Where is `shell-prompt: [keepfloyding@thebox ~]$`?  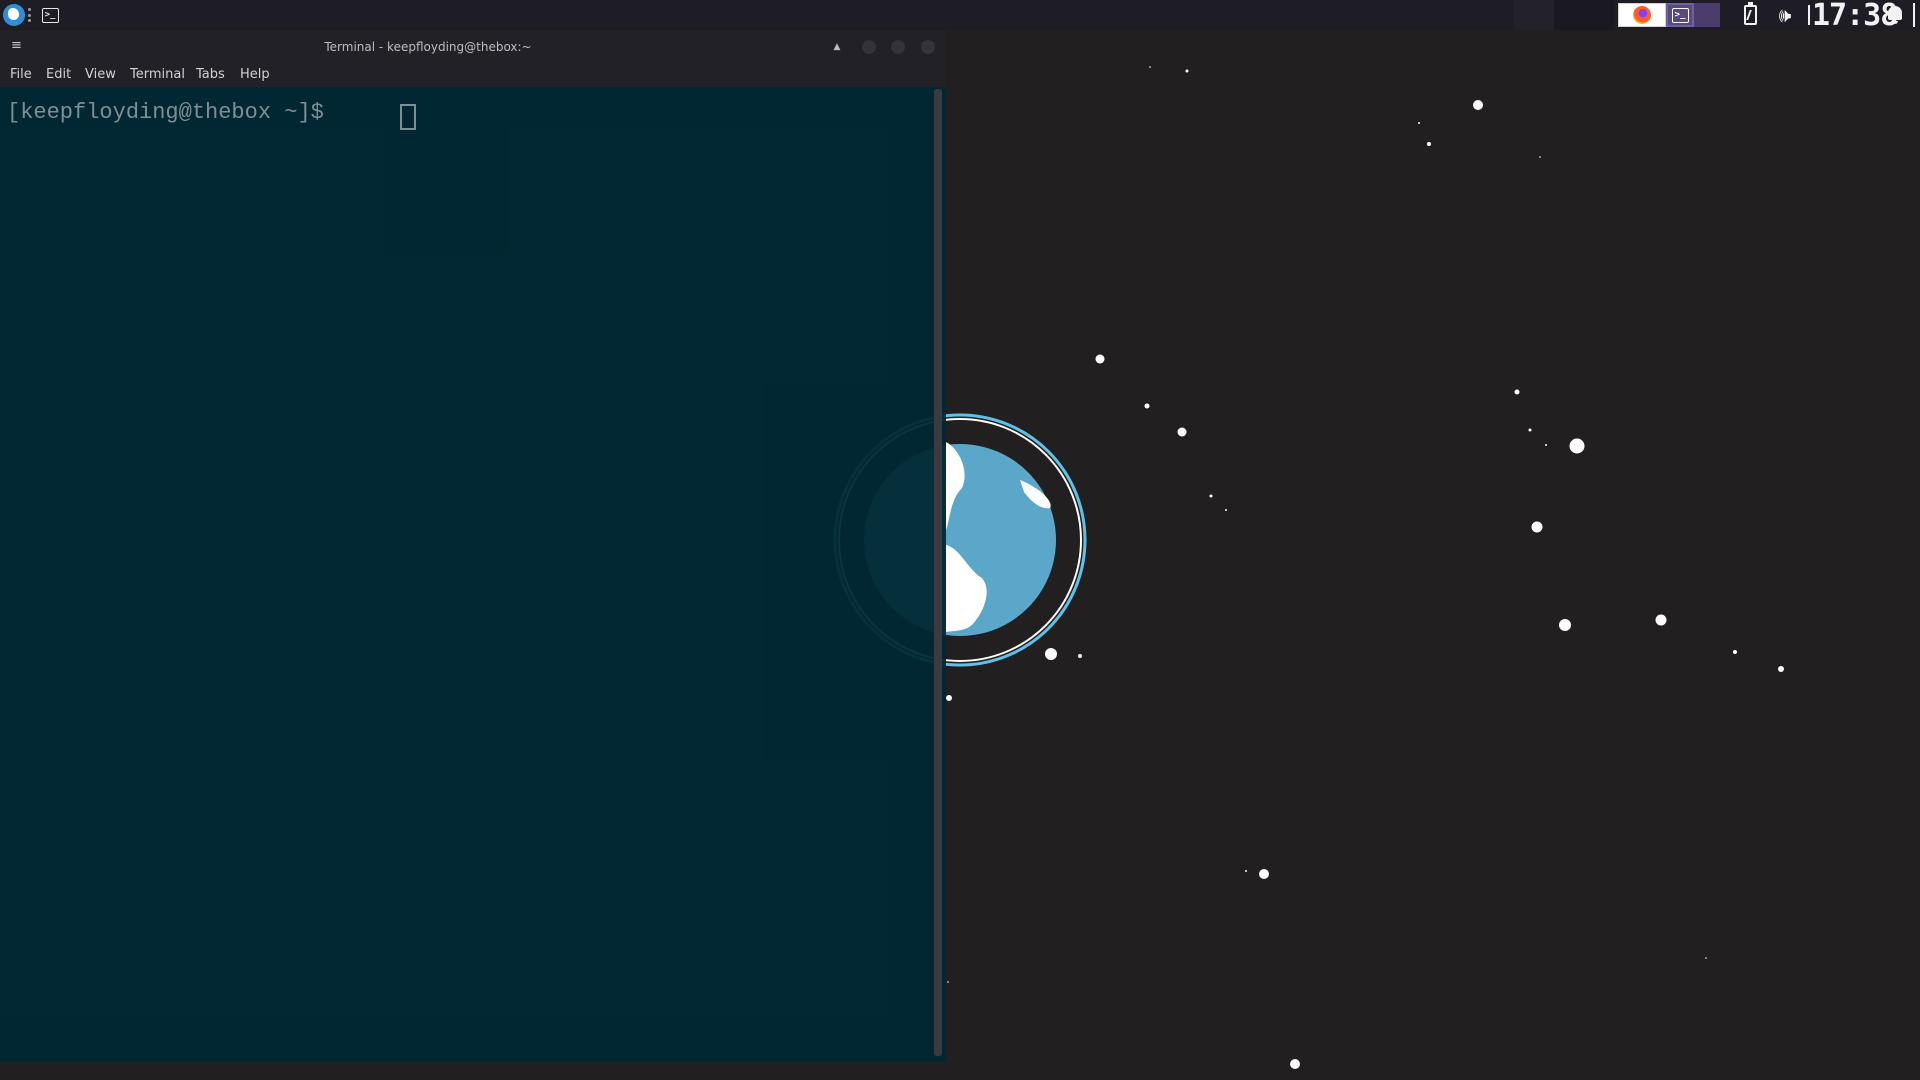
shell-prompt: [keepfloyding@thebox ~]$ is located at coordinates (172, 112).